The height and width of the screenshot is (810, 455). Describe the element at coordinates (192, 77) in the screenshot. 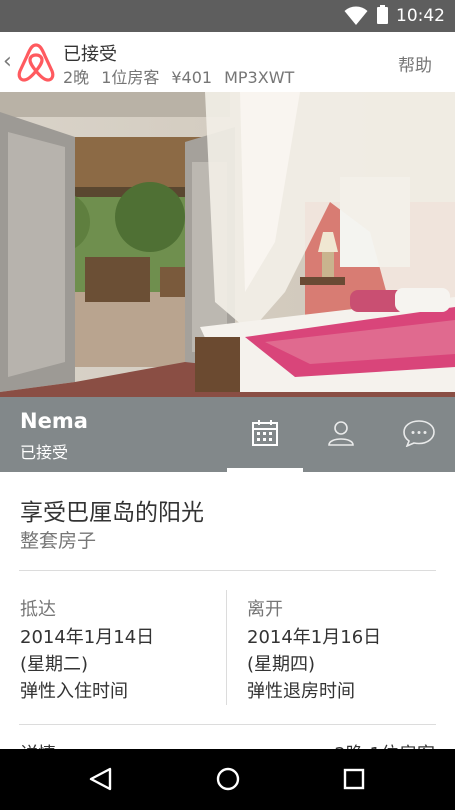

I see `total-price: ¥401` at that location.